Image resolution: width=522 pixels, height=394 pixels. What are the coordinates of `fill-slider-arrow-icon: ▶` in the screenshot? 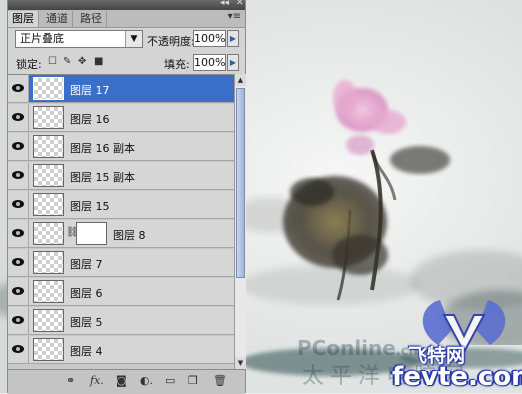 It's located at (233, 62).